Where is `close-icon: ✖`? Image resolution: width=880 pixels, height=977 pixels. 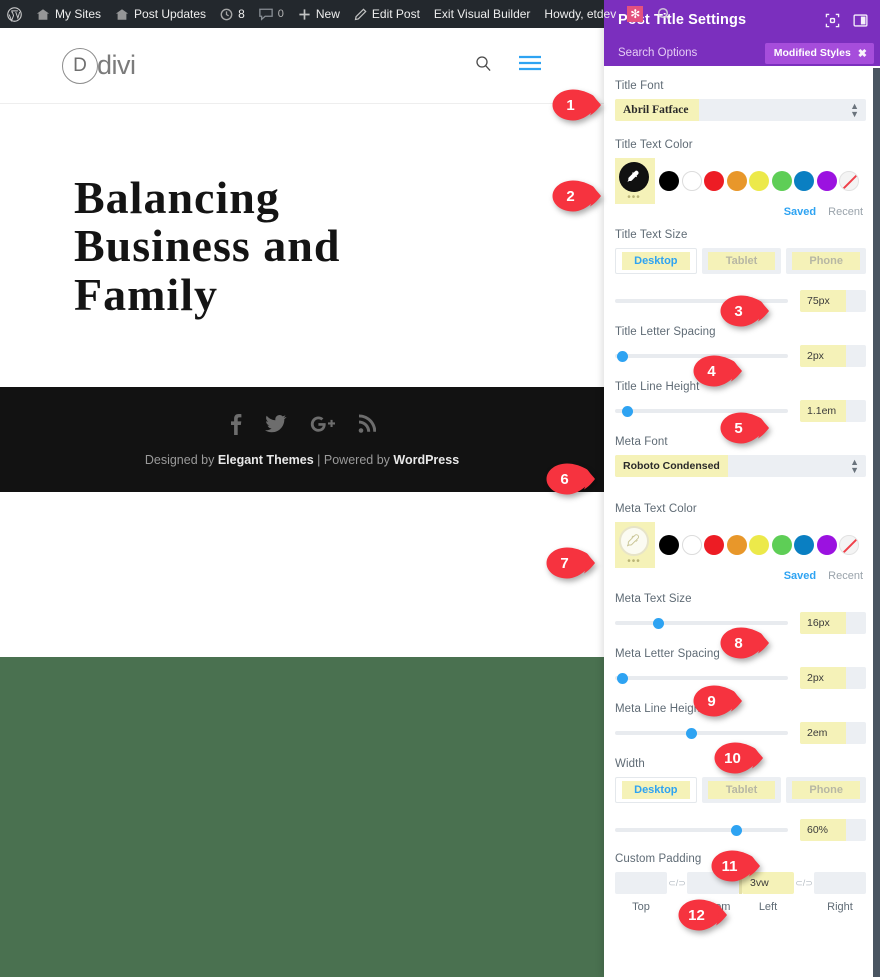 close-icon: ✖ is located at coordinates (862, 53).